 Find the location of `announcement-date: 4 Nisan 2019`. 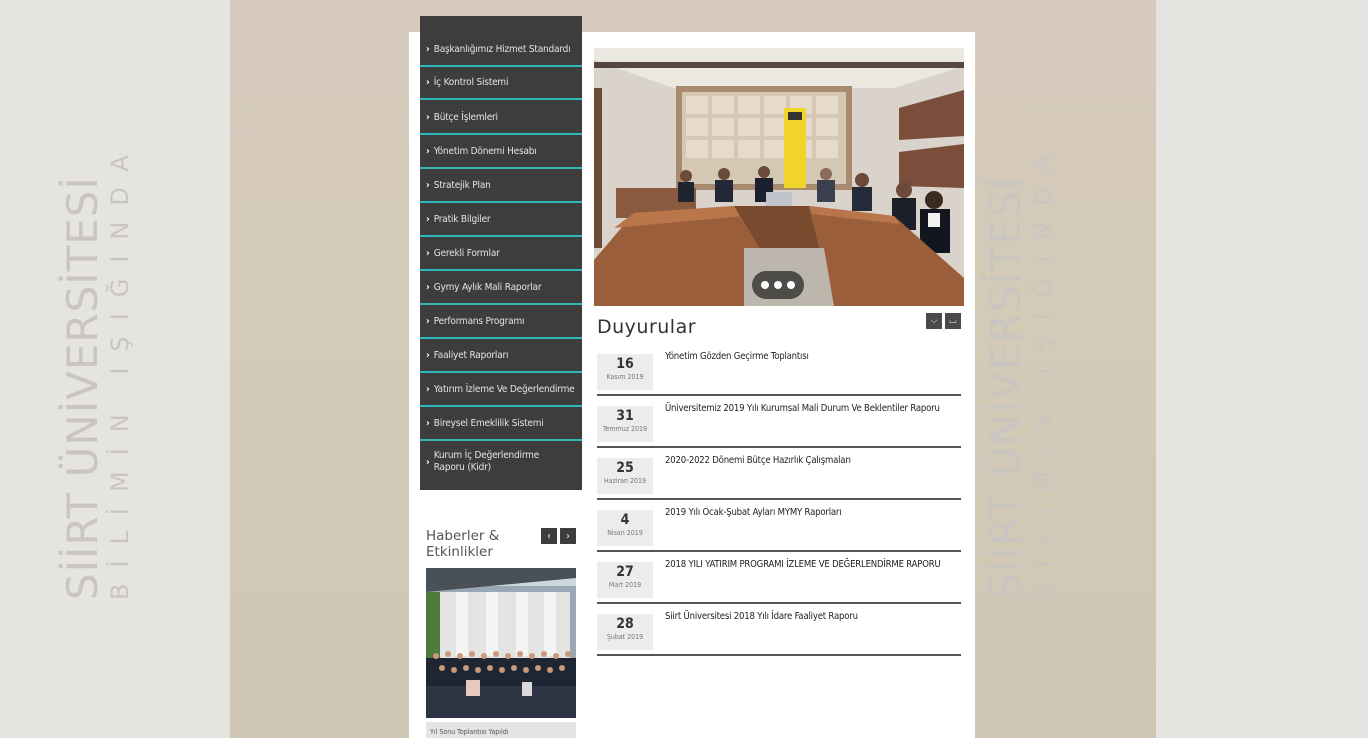

announcement-date: 4 Nisan 2019 is located at coordinates (625, 528).